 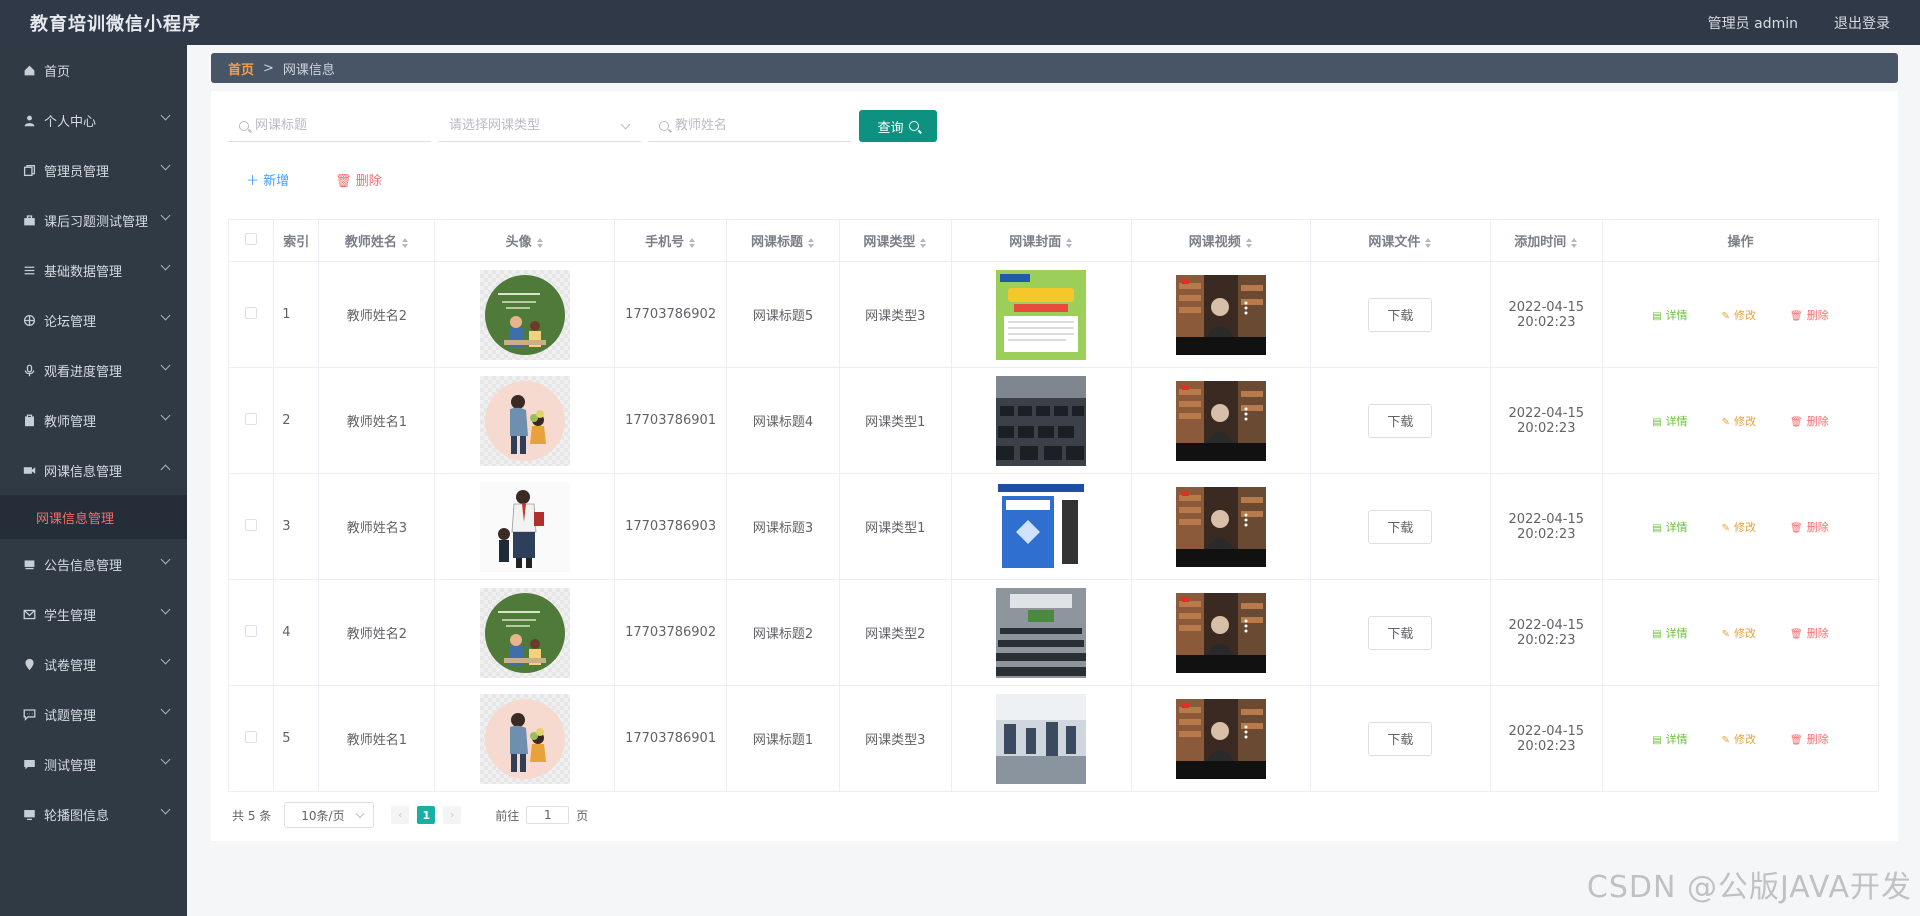 I want to click on sidebar-item: 教师管理, so click(x=93, y=420).